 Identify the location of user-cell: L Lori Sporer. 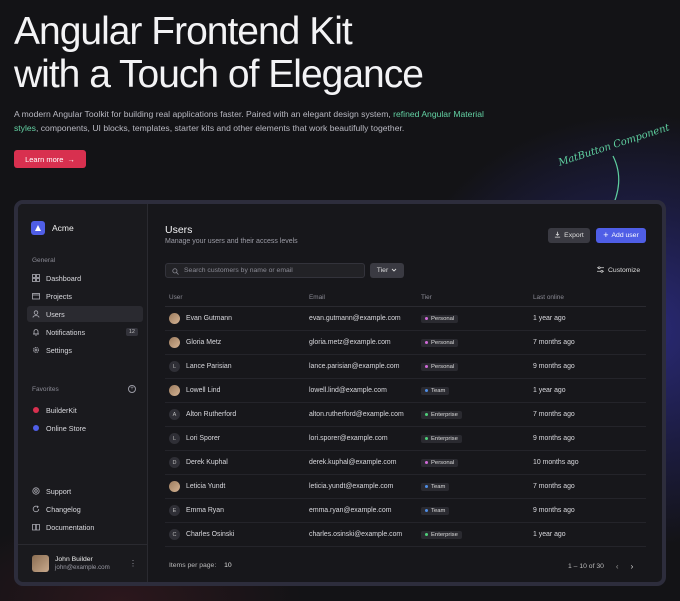
(237, 438).